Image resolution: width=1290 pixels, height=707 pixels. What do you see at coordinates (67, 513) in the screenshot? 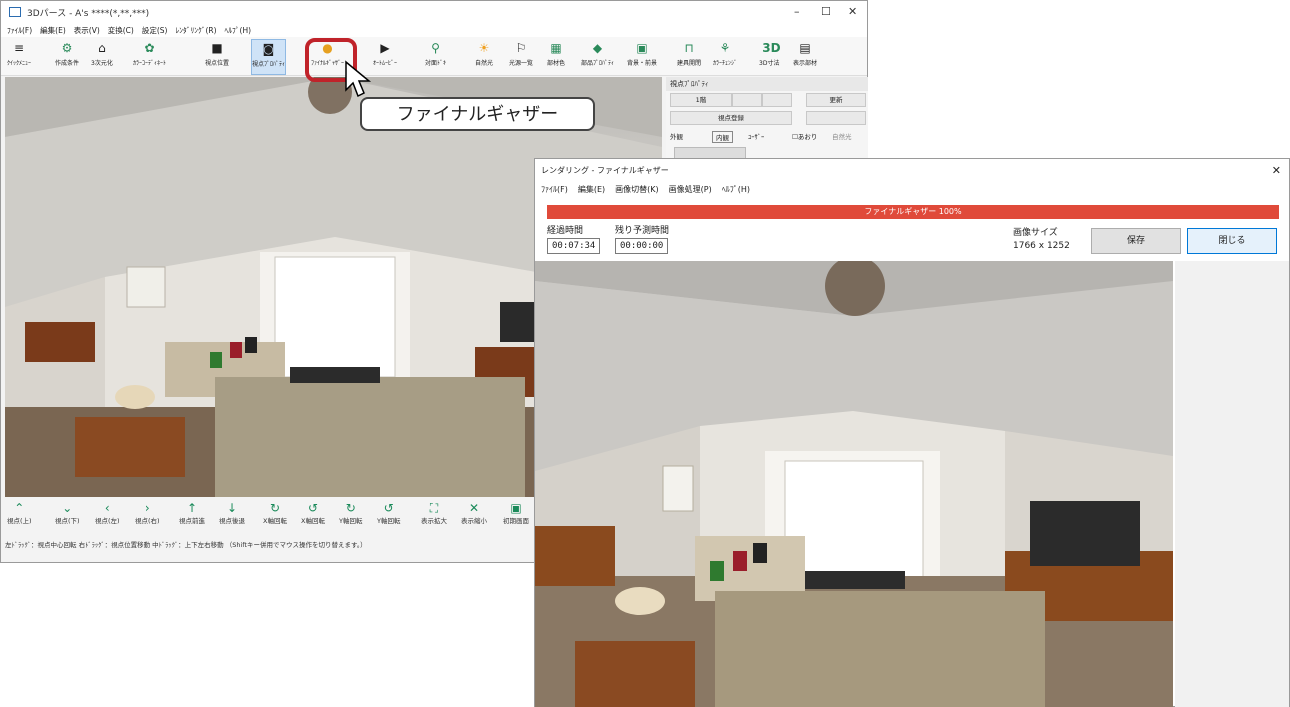
I see `view-down-button: ⌄ 視点(下)` at bounding box center [67, 513].